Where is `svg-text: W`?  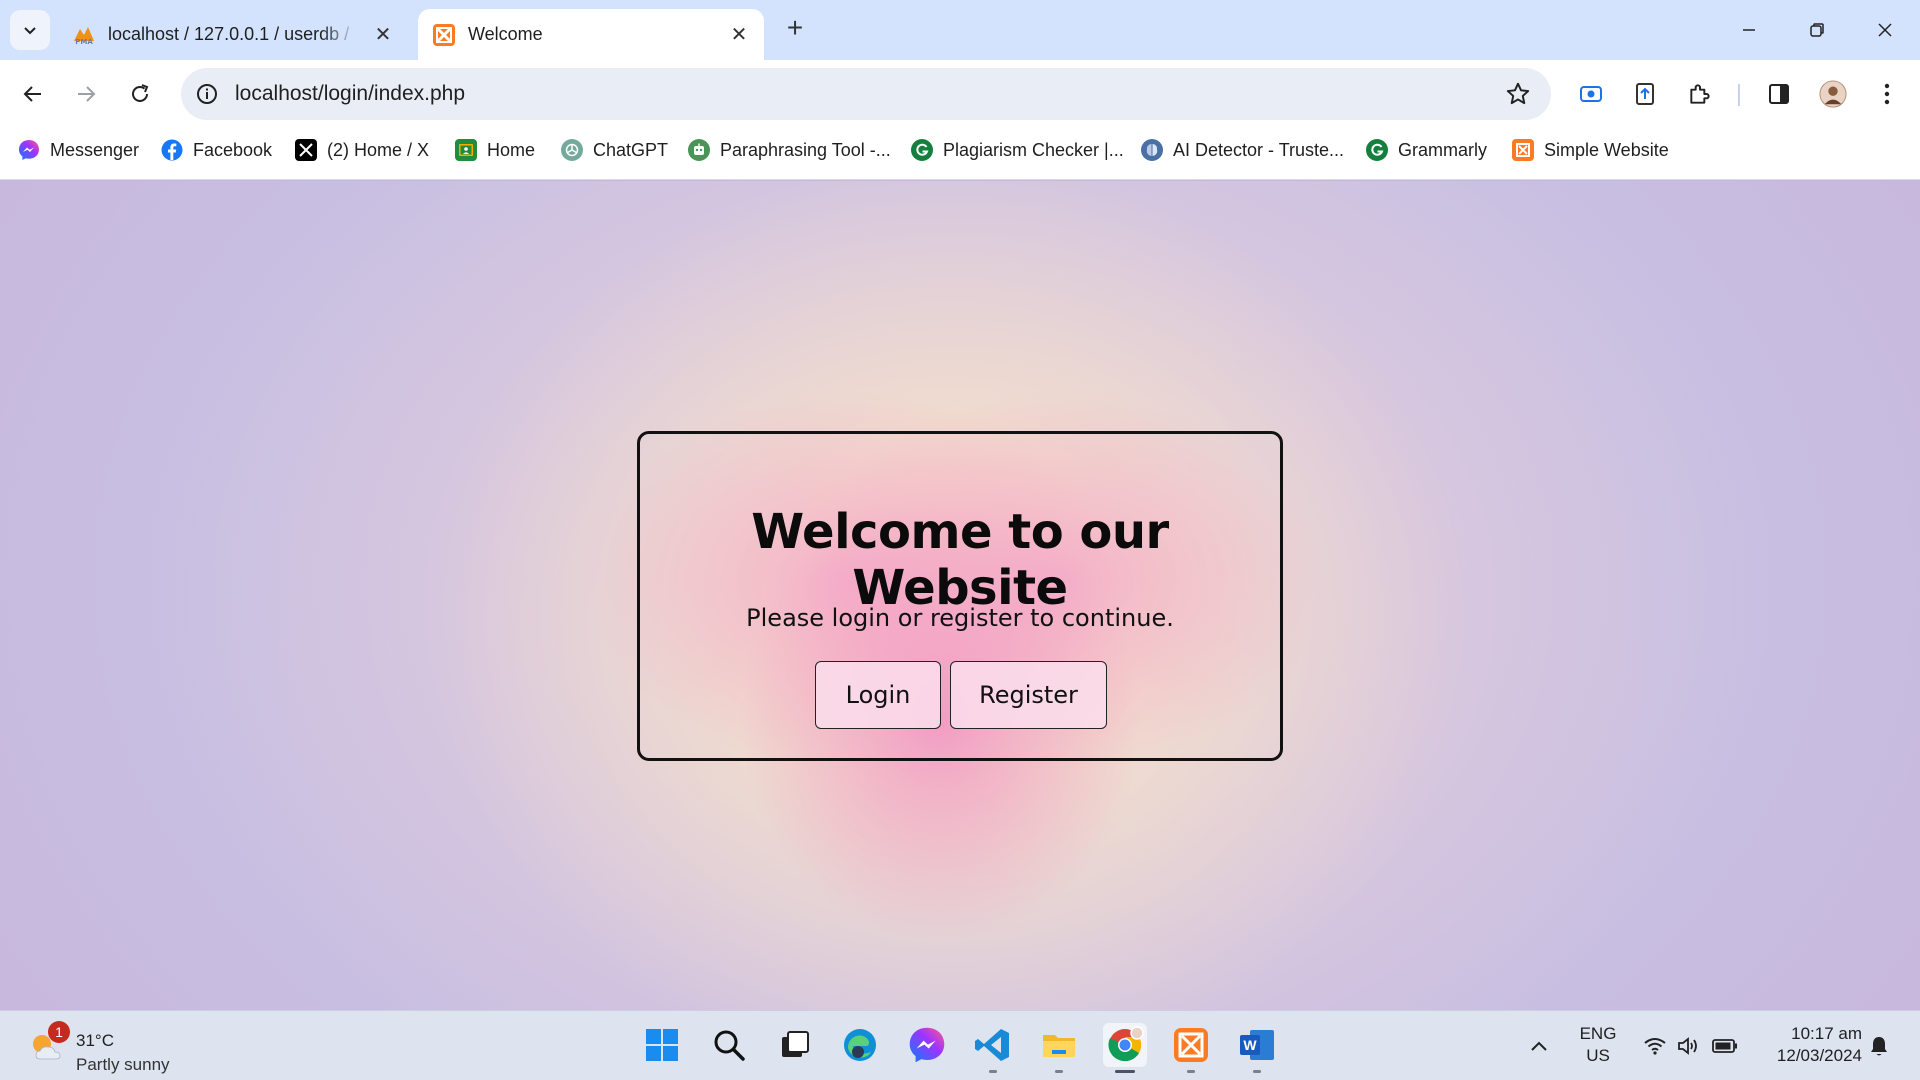
svg-text: W is located at coordinates (1250, 1045).